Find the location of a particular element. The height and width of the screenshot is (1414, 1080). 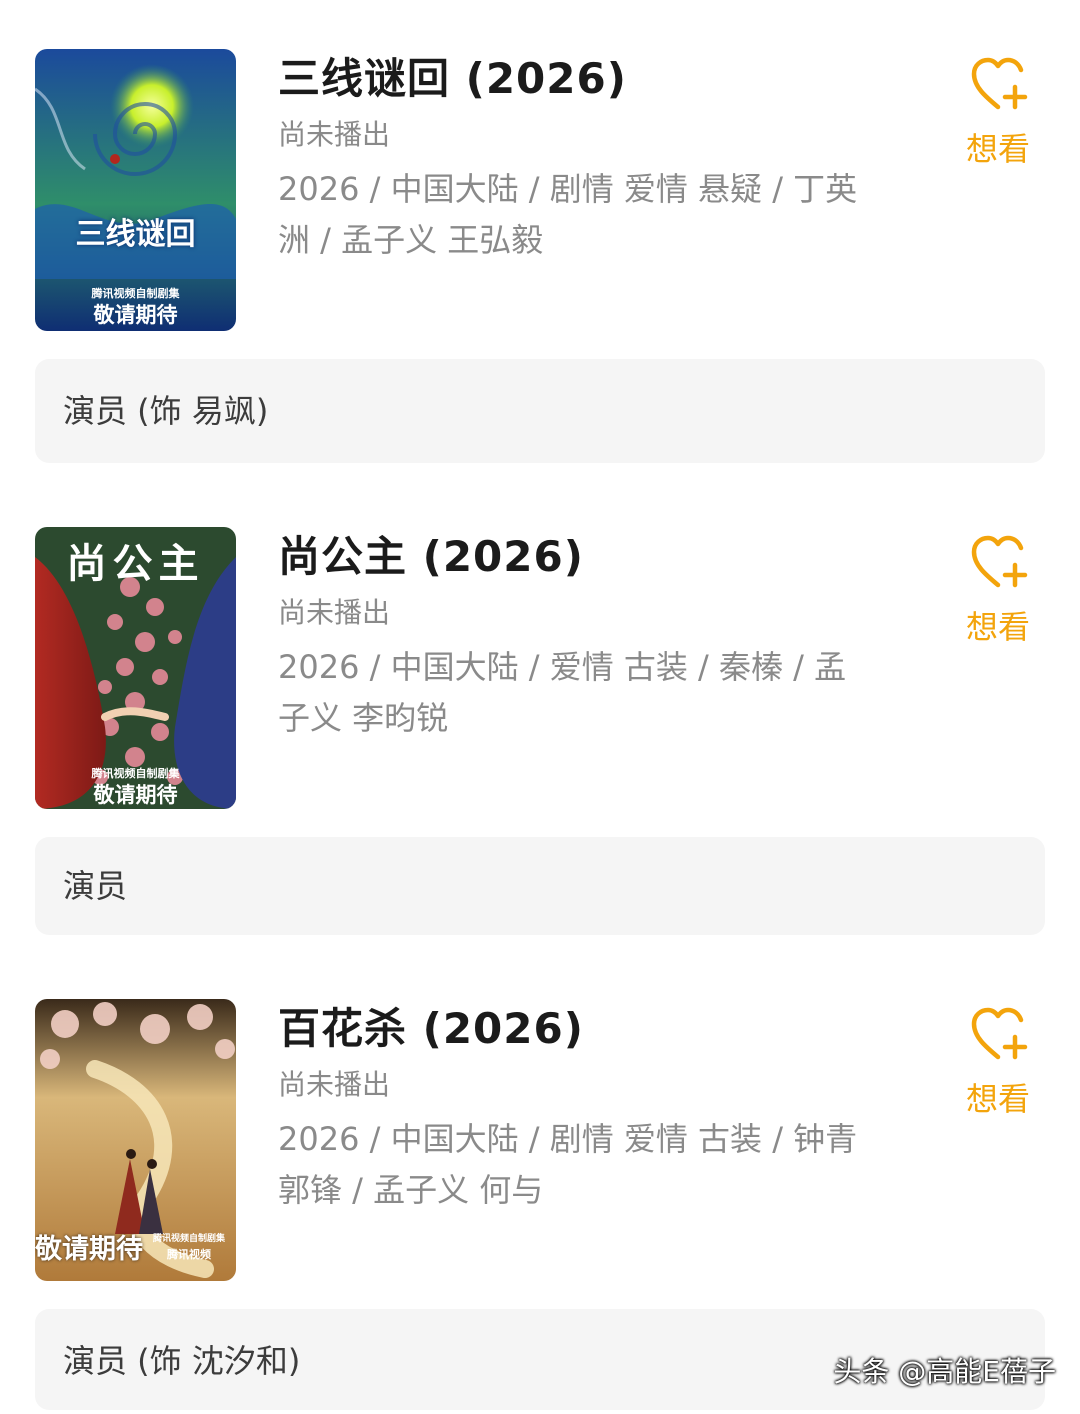

actor-role-text: 演员 (饰 沈汐和) is located at coordinates (182, 1361).